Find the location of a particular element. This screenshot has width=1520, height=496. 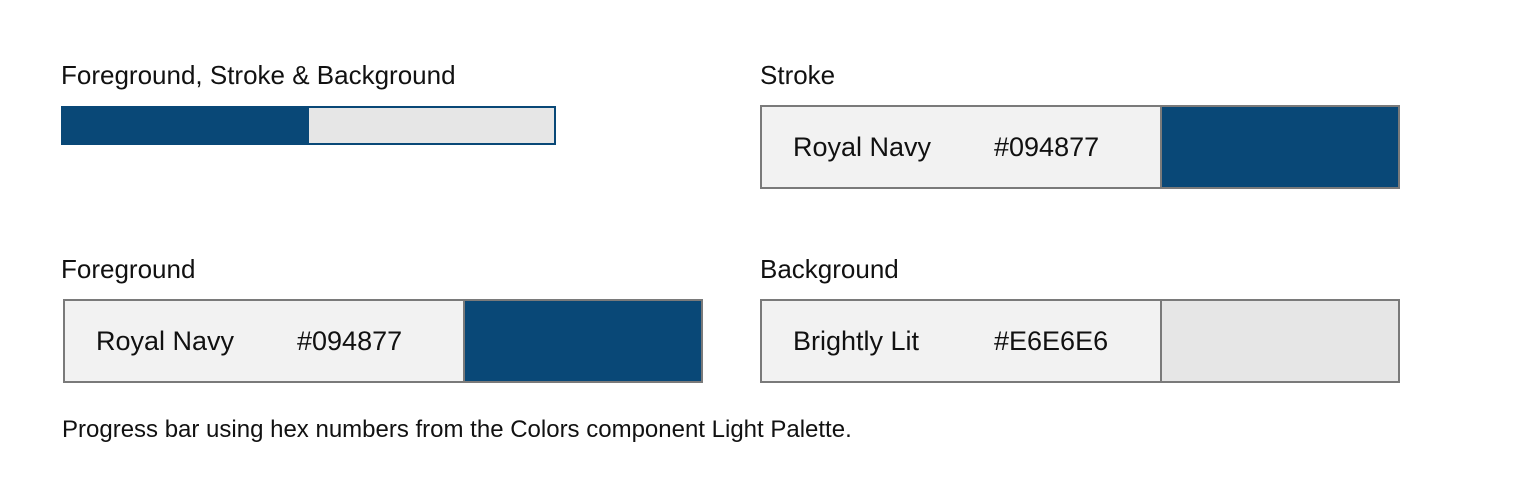

background-color-card: Brightly Lit #E6E6E6 is located at coordinates (1080, 341).